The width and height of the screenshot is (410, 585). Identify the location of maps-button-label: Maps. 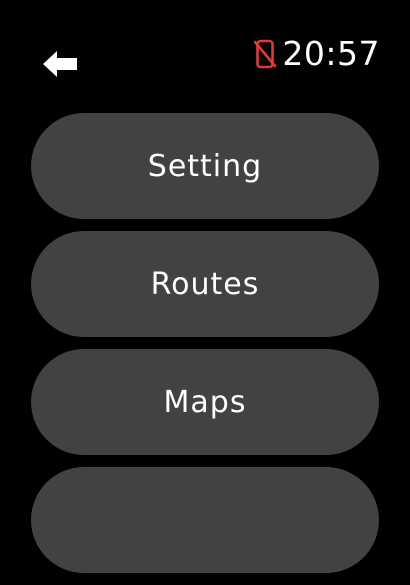
(205, 402).